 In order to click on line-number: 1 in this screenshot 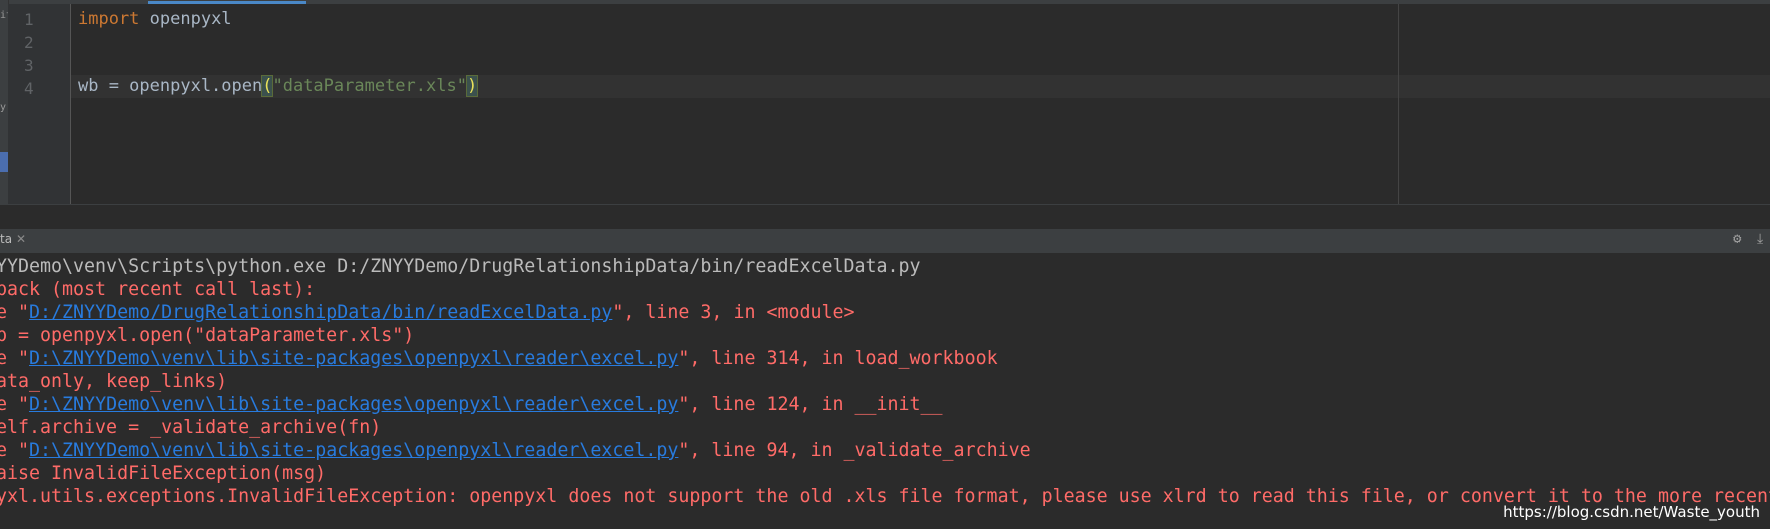, I will do `click(29, 19)`.